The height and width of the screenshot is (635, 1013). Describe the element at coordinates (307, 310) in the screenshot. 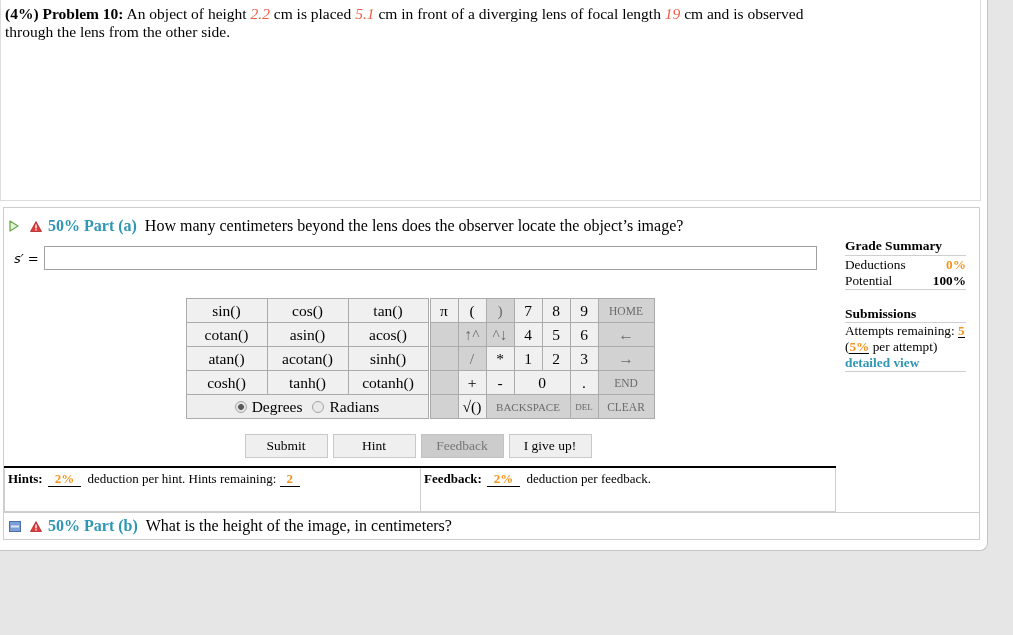

I see `function-key: cos()` at that location.